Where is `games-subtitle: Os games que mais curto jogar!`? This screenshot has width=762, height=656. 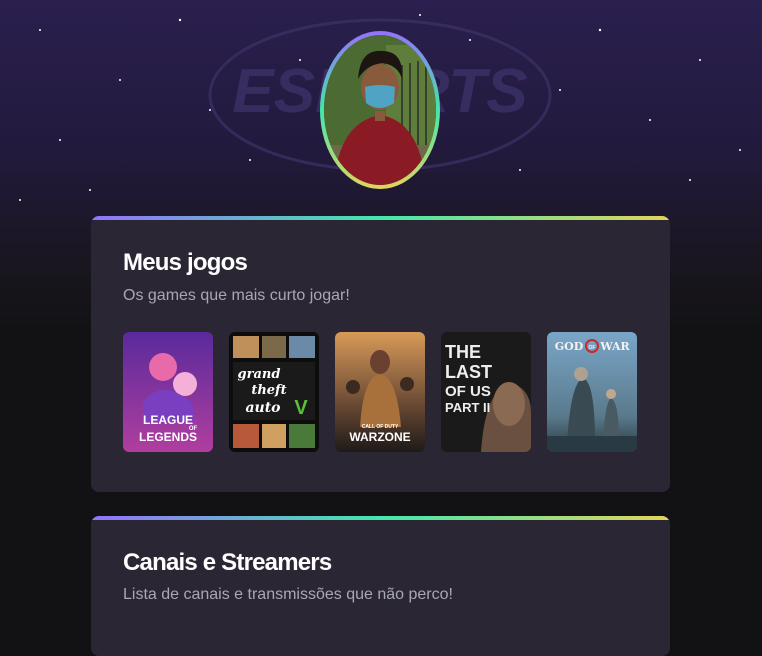
games-subtitle: Os games que mais curto jogar! is located at coordinates (236, 295).